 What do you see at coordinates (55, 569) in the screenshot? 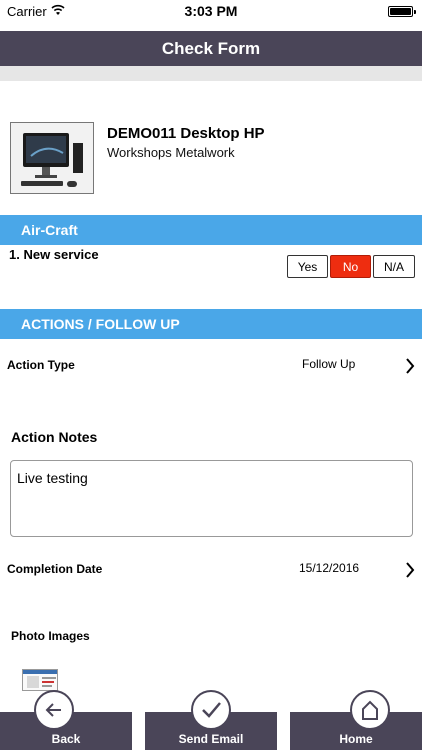
I see `completion-date-label: Completion Date` at bounding box center [55, 569].